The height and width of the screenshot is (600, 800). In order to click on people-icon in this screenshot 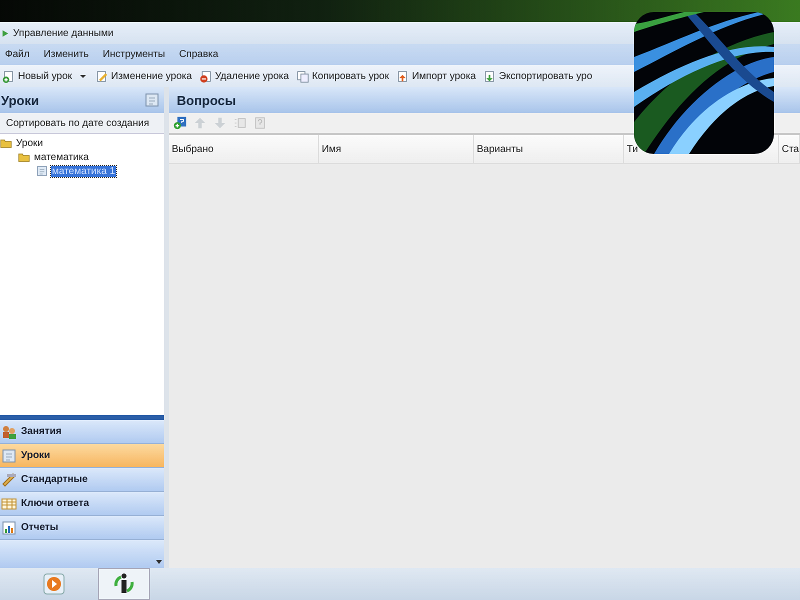, I will do `click(9, 432)`.